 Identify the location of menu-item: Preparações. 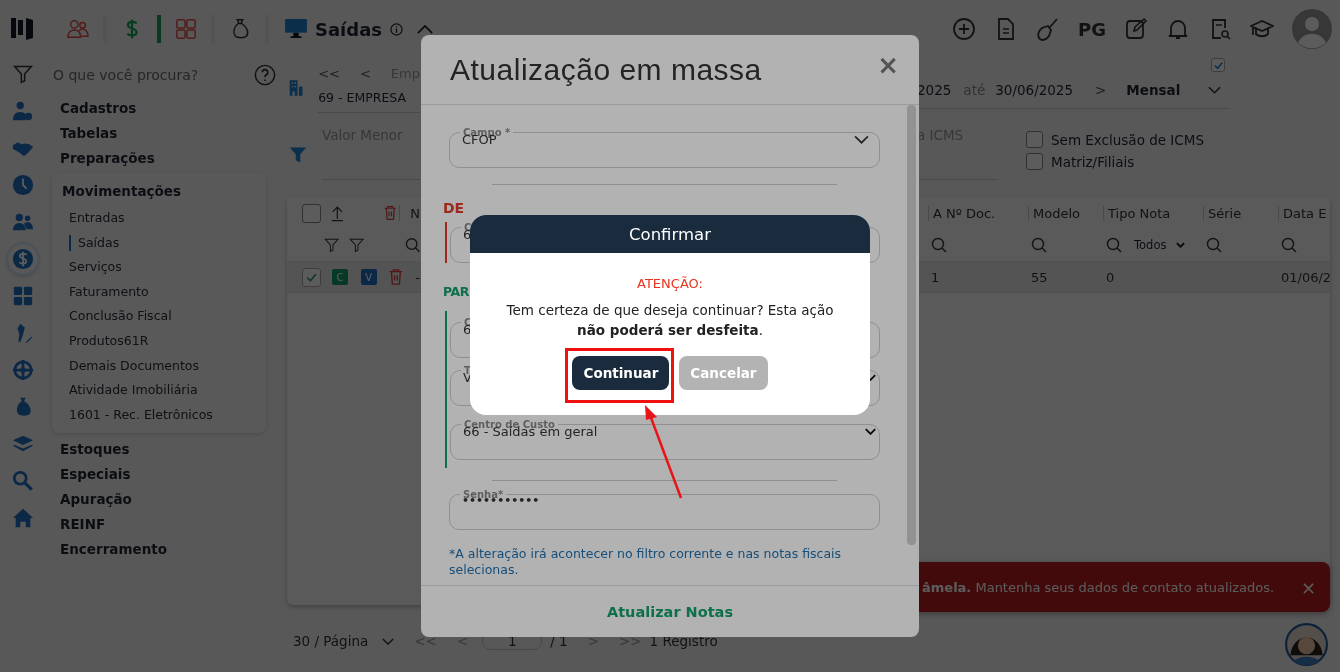
(165, 158).